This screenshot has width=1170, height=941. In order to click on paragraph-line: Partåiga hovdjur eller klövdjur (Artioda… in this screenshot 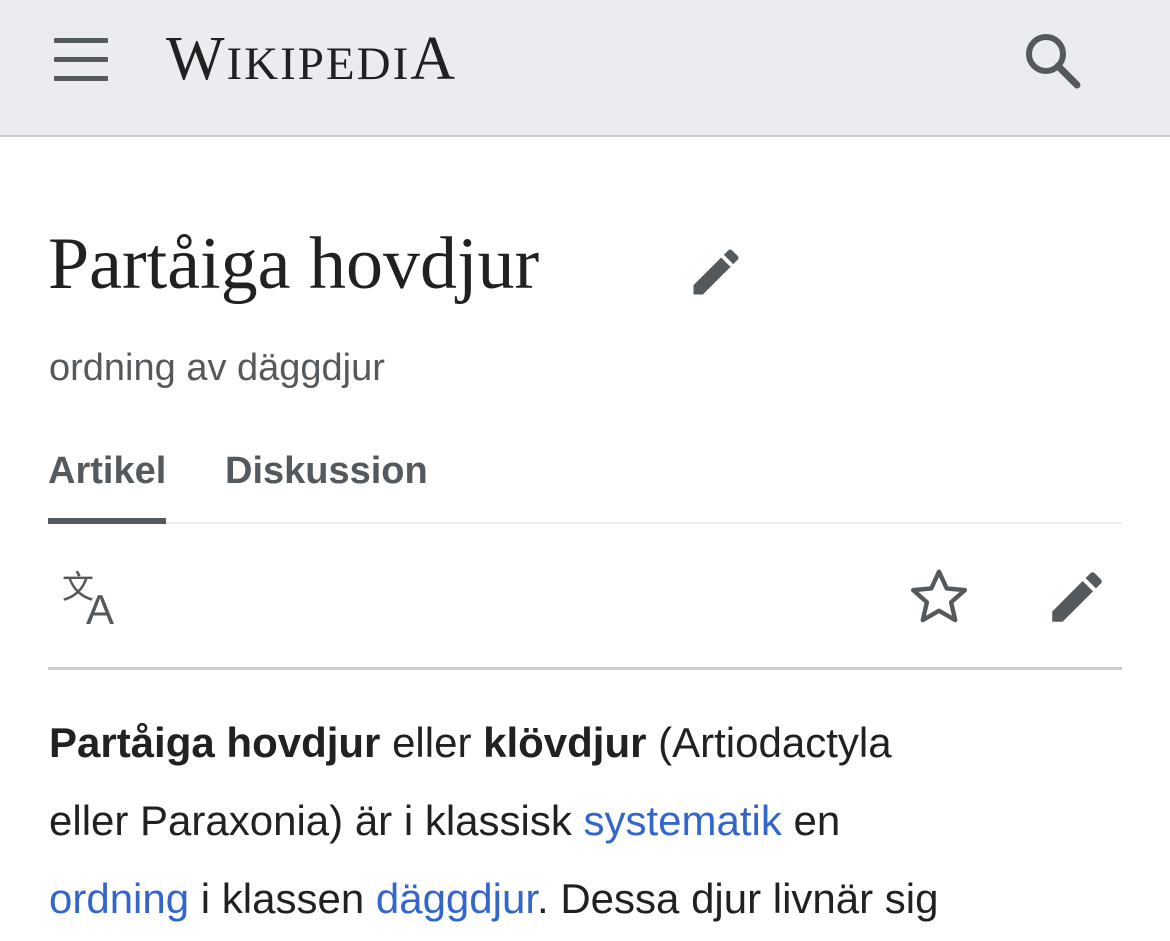, I will do `click(470, 742)`.